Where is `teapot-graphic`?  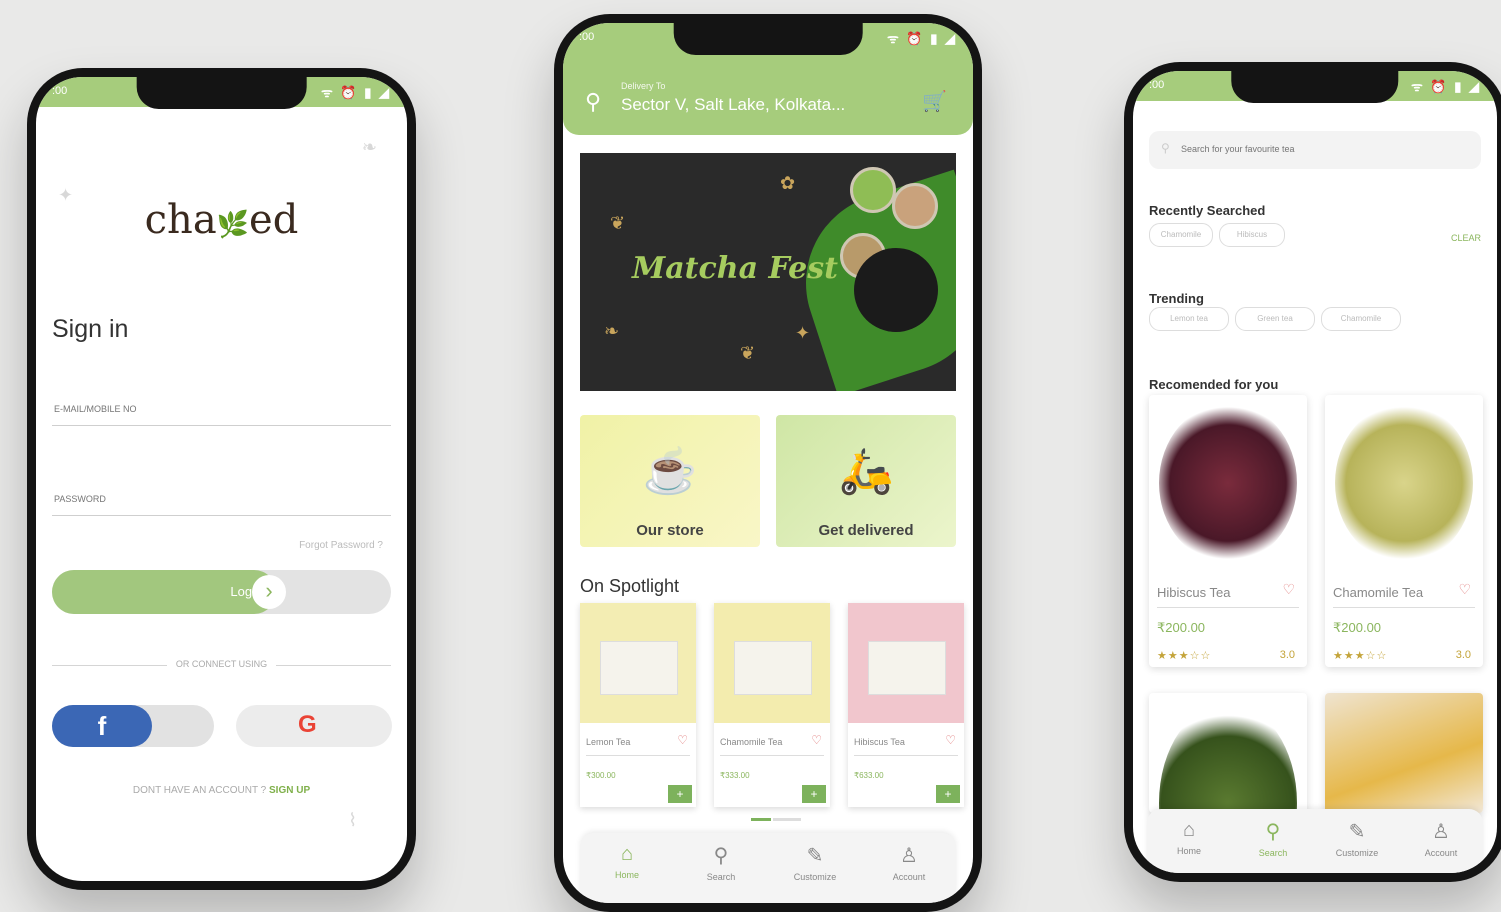 teapot-graphic is located at coordinates (896, 290).